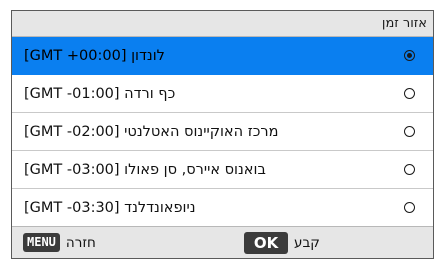 This screenshot has height=269, width=445. I want to click on set-button: OK קבע, so click(282, 242).